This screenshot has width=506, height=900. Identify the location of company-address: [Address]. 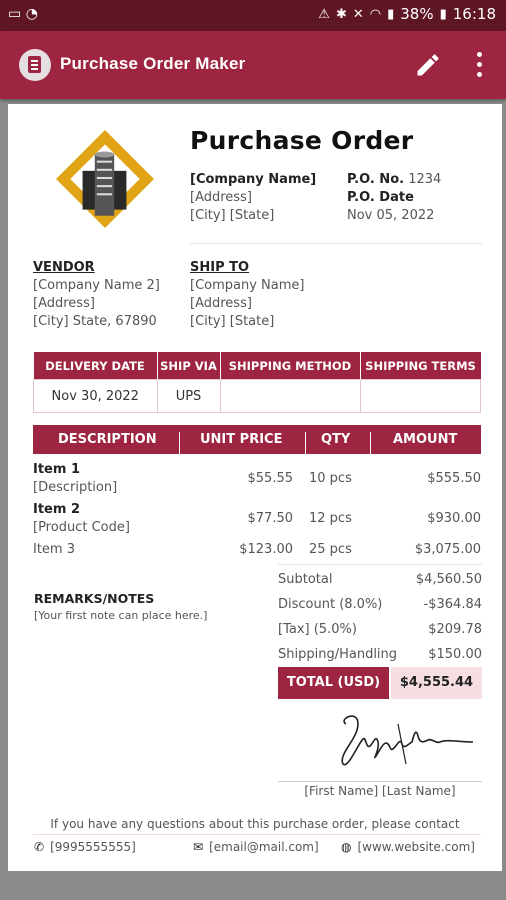
(221, 197).